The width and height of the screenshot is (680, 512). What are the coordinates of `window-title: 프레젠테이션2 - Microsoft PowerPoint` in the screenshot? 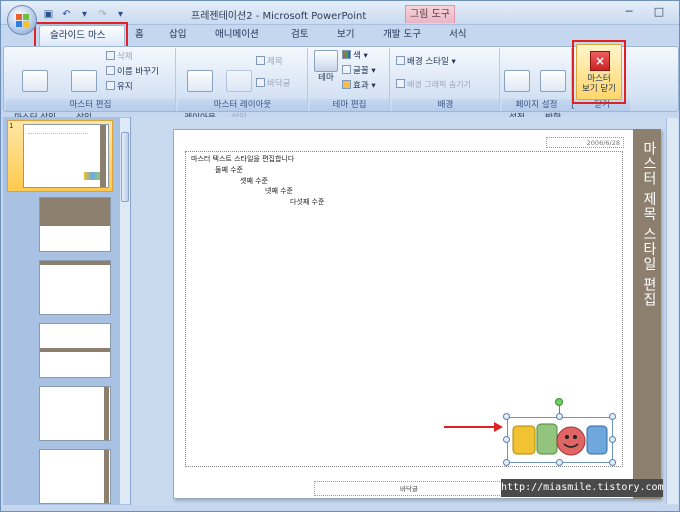 It's located at (279, 16).